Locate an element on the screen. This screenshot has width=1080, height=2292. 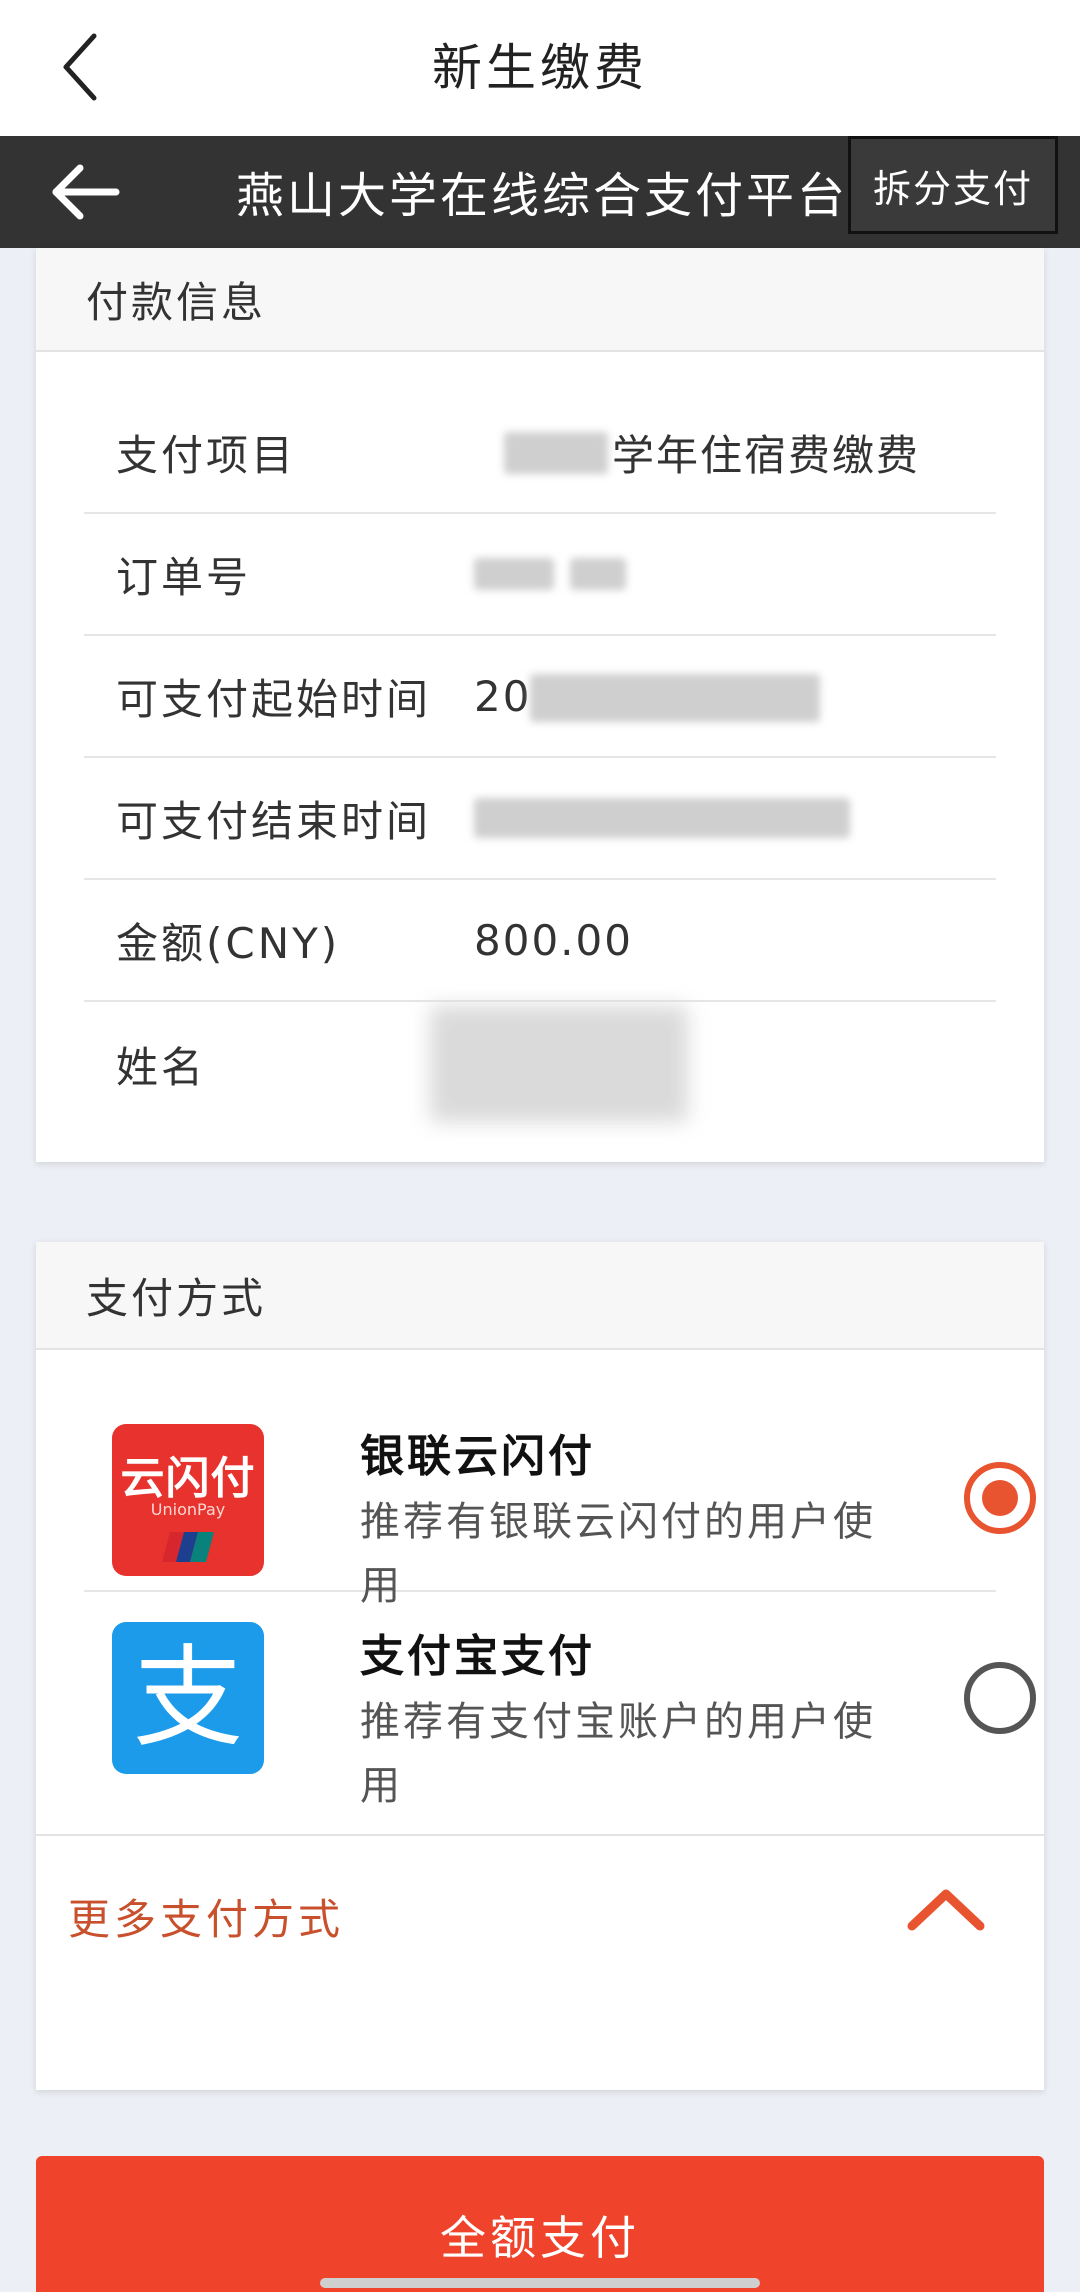
more-payment-methods: 更多支付方式 is located at coordinates (540, 1912).